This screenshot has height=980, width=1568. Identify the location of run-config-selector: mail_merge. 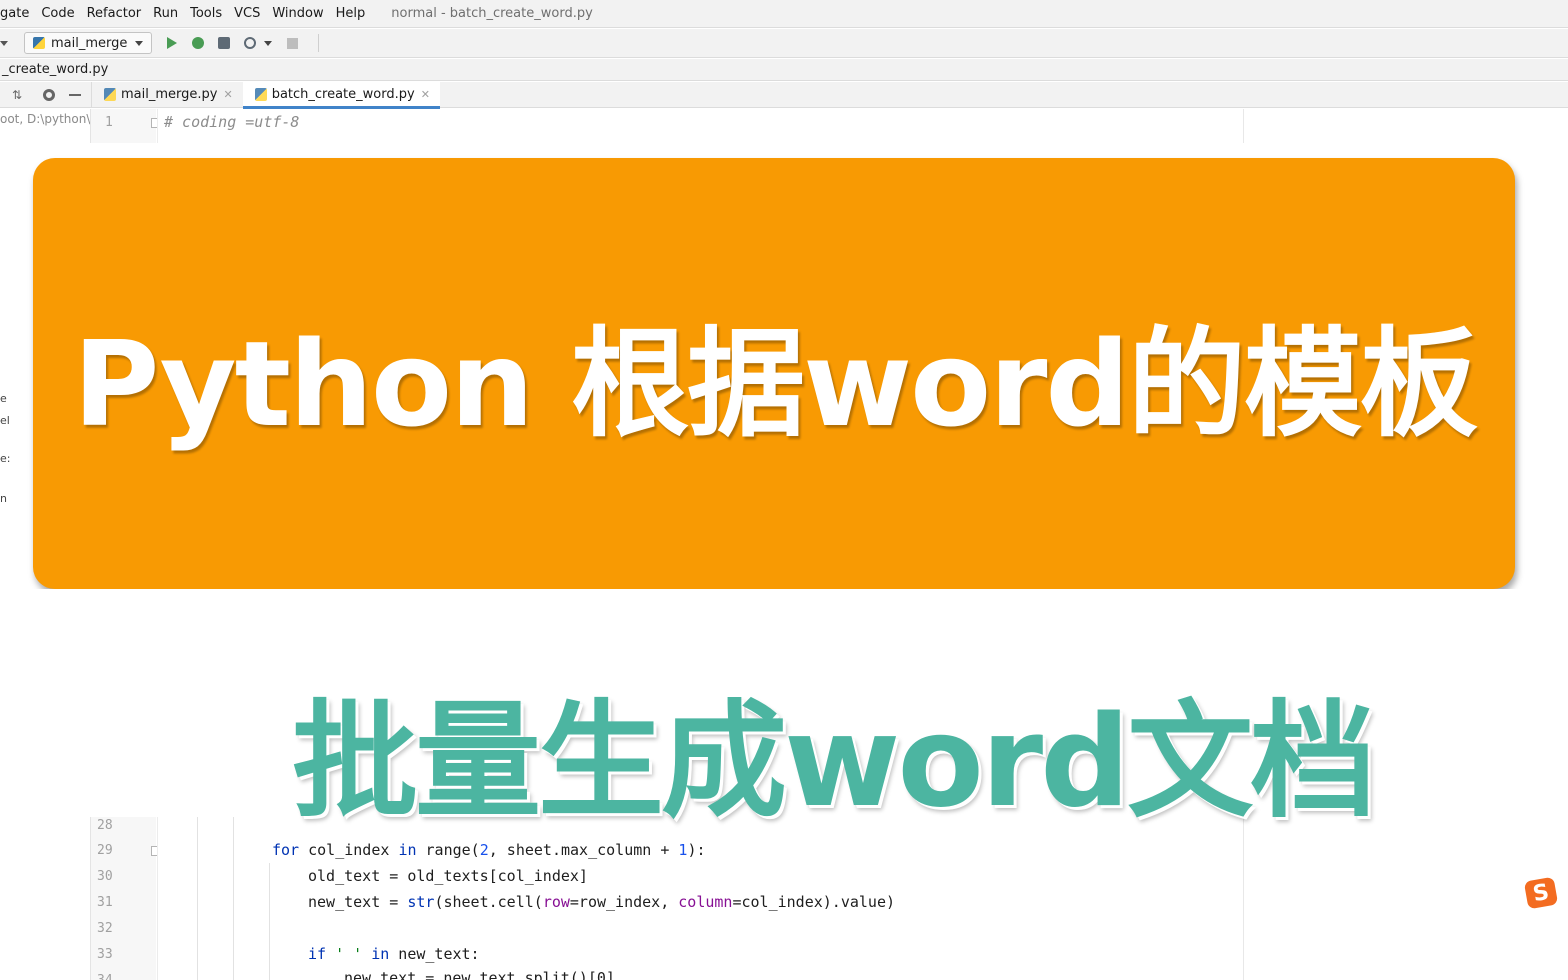
(88, 43).